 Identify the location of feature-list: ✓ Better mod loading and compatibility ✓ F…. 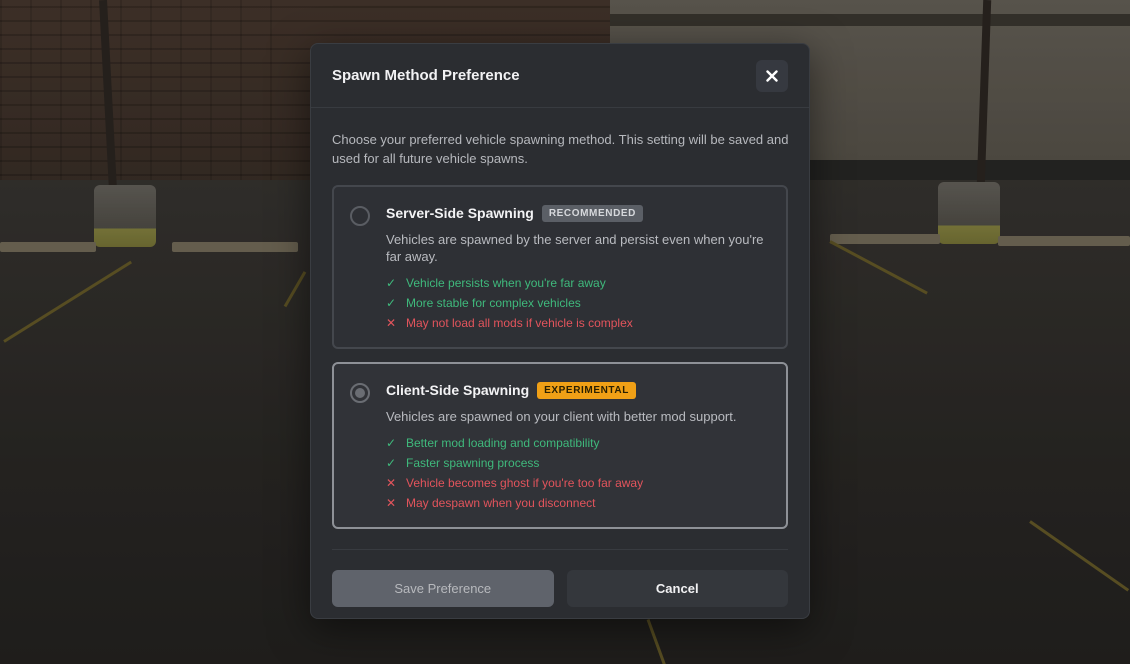
(579, 473).